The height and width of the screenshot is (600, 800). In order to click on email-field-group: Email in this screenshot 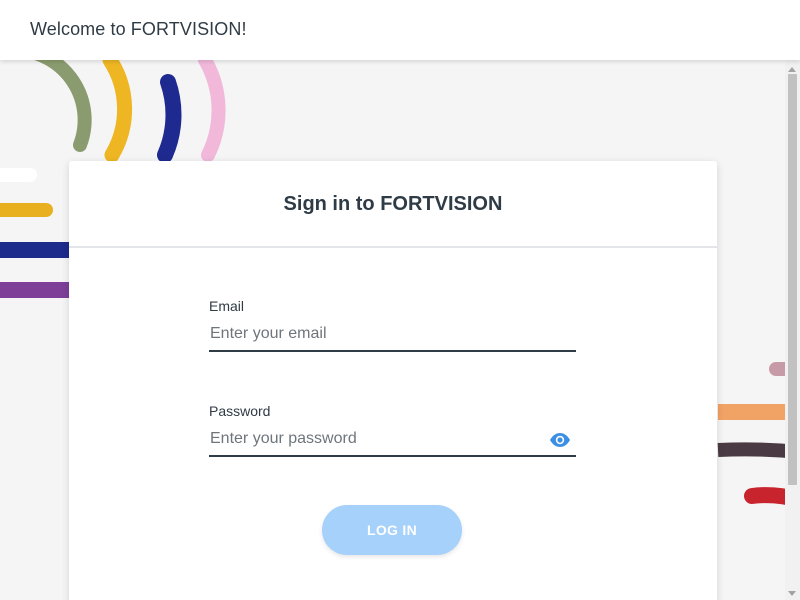, I will do `click(392, 325)`.